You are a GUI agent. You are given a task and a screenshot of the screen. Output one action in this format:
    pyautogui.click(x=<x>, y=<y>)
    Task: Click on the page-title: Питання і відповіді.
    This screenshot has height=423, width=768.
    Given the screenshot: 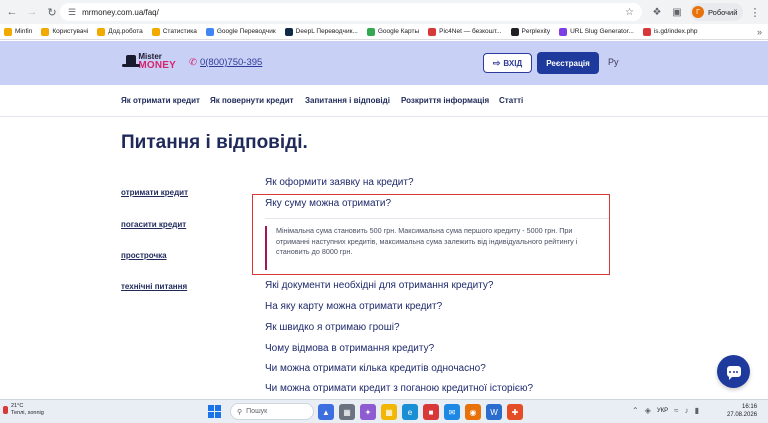 What is the action you would take?
    pyautogui.click(x=214, y=142)
    